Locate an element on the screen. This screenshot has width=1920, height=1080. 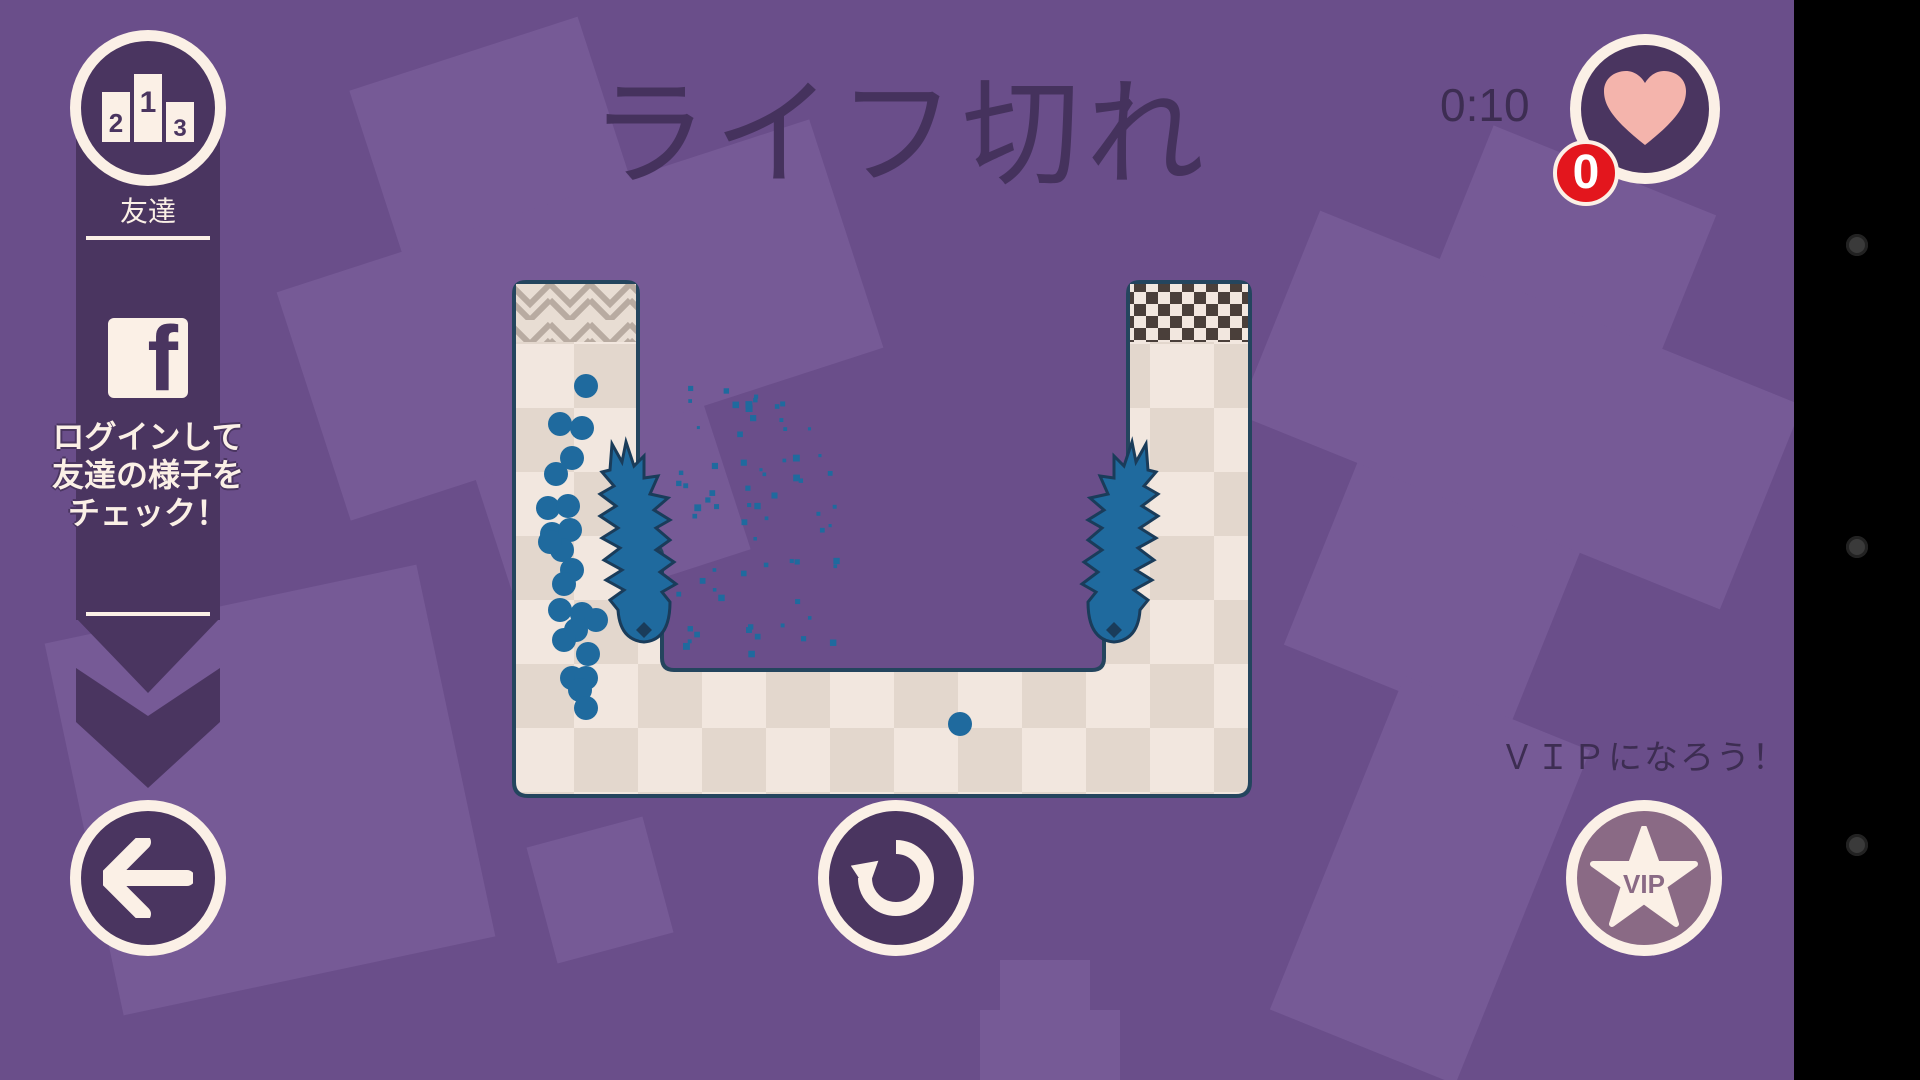
nav-back-dot is located at coordinates (1857, 245).